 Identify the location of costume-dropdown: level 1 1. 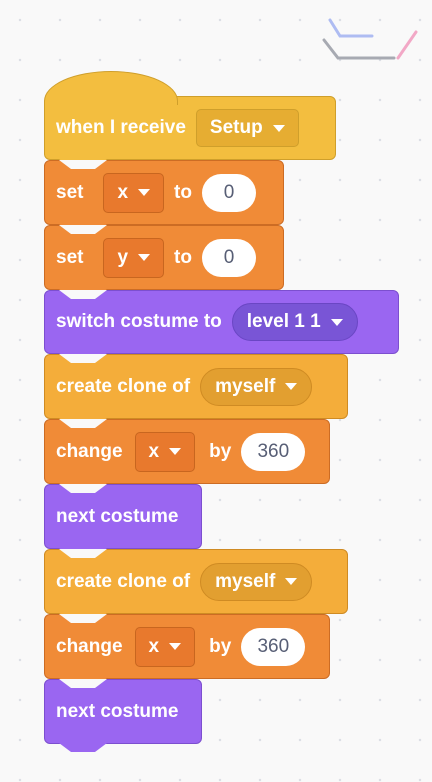
(294, 322).